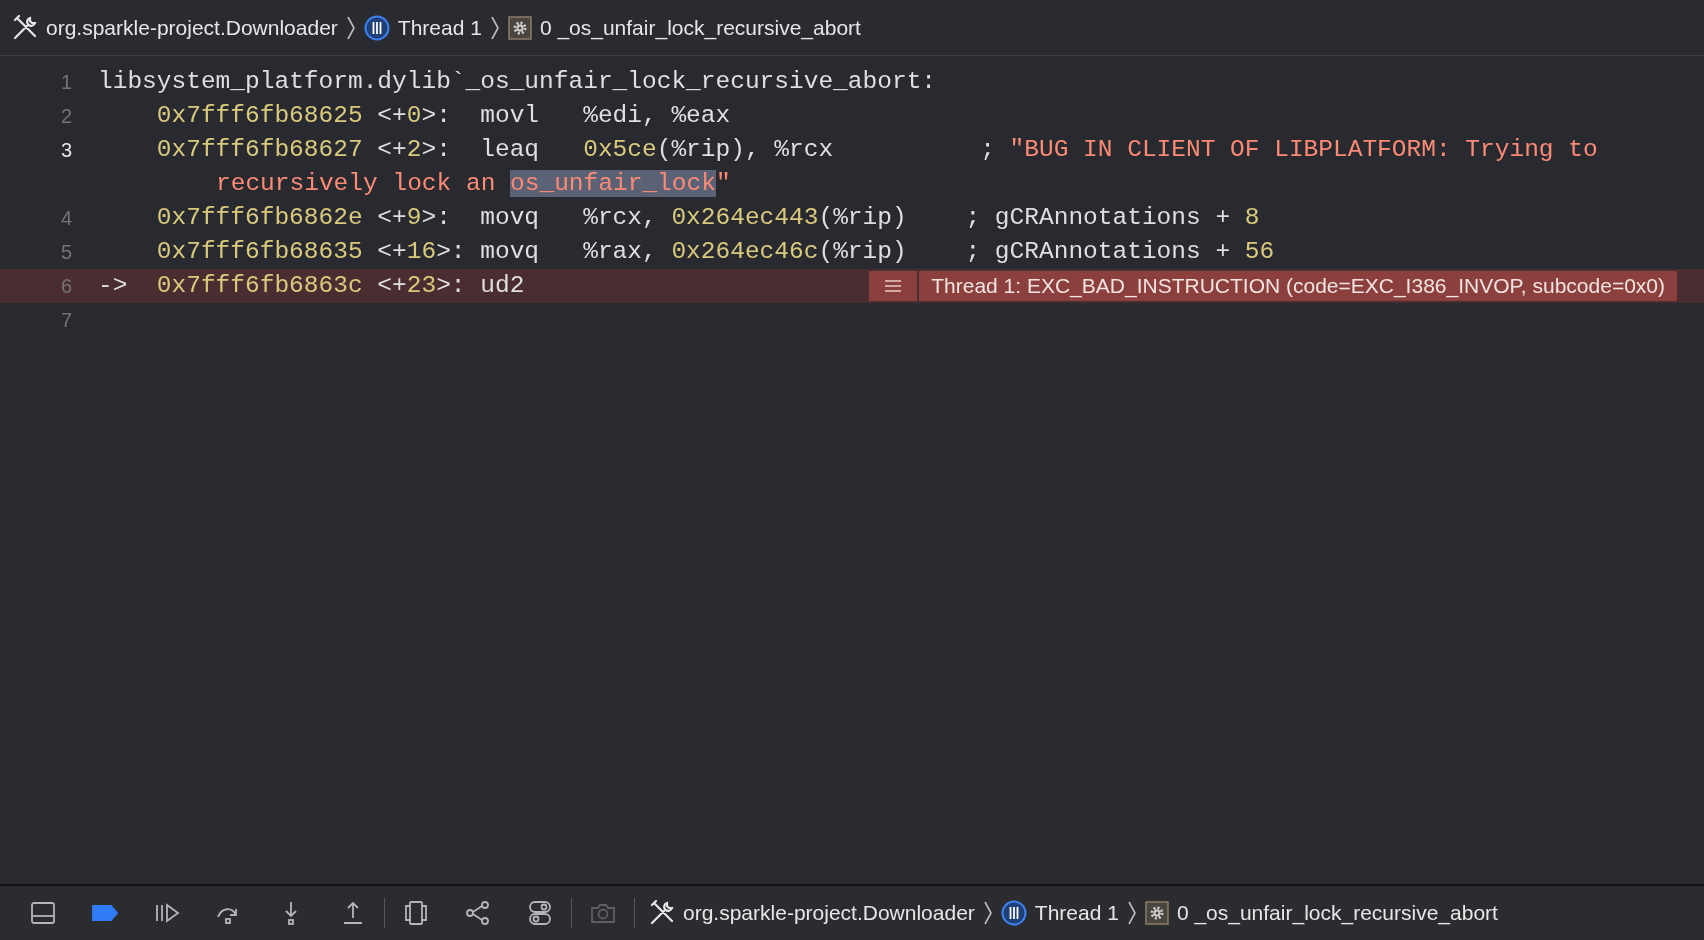 Image resolution: width=1704 pixels, height=940 pixels. I want to click on menu-icon, so click(894, 286).